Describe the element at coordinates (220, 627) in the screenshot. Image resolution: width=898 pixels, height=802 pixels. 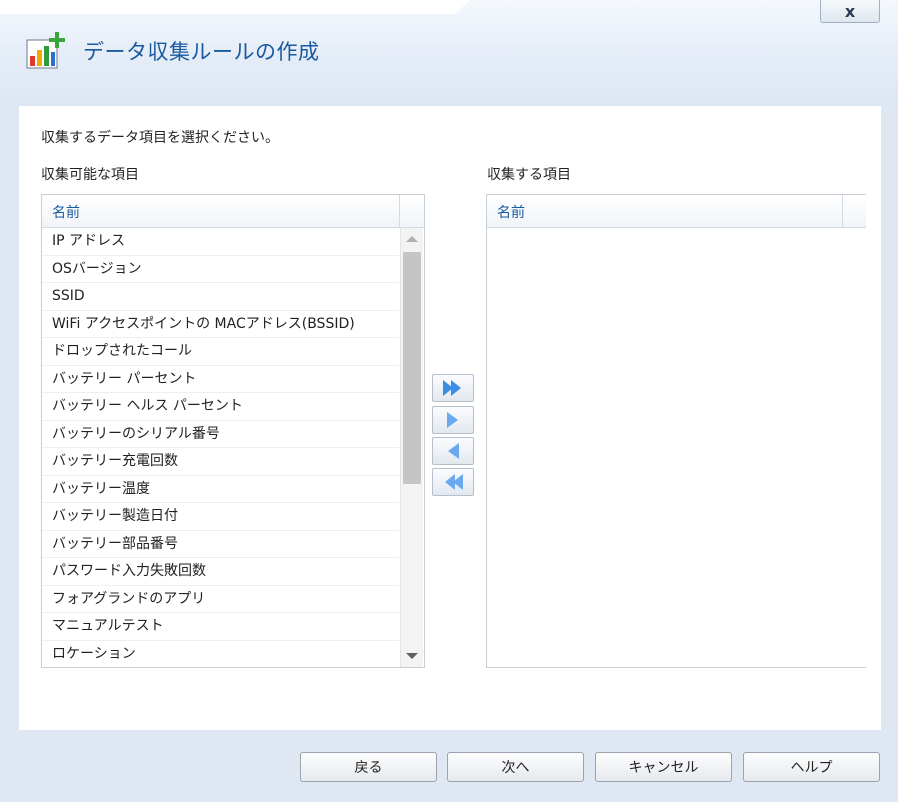
I see `list-item: マニュアルテスト` at that location.